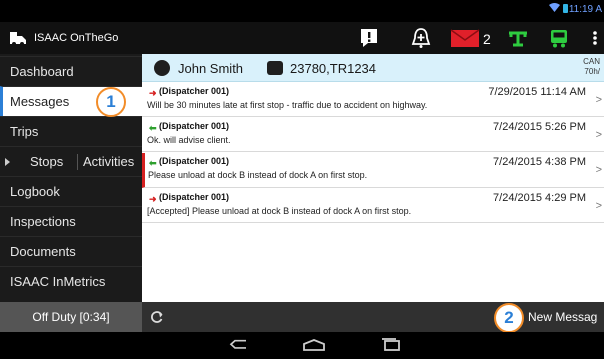 The width and height of the screenshot is (604, 359). Describe the element at coordinates (35, 191) in the screenshot. I see `sidebar-item-label: Logbook` at that location.